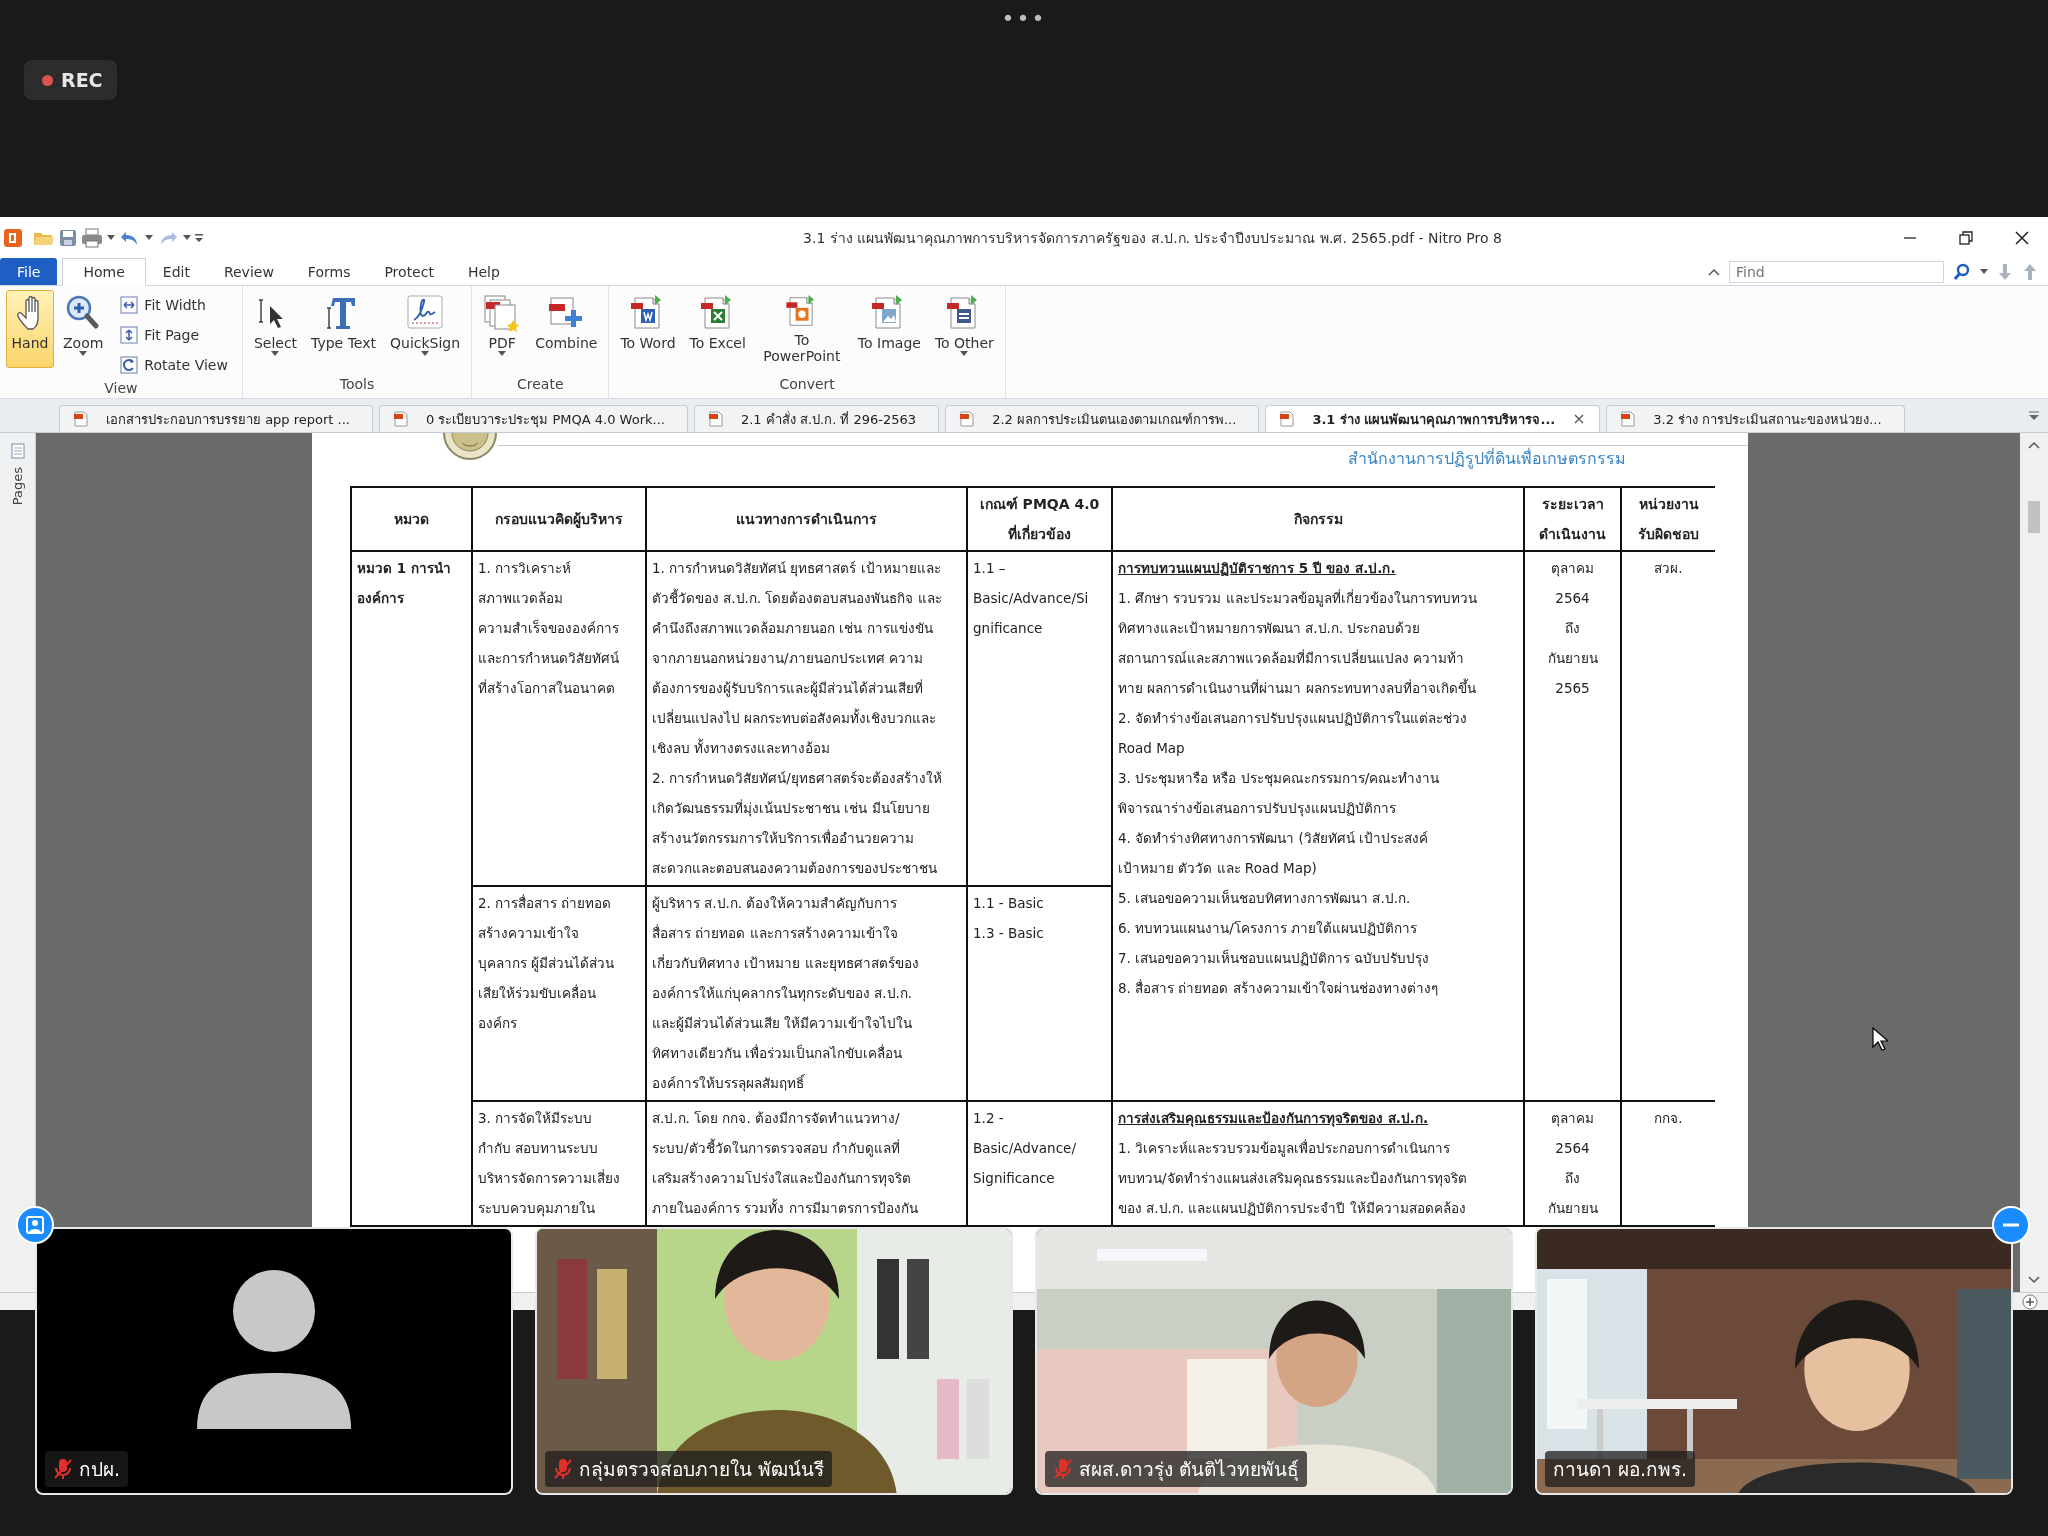  Describe the element at coordinates (1572, 826) in the screenshot. I see `table-cell: ตุลาคม 2564 ถึง กันยายน 2565` at that location.